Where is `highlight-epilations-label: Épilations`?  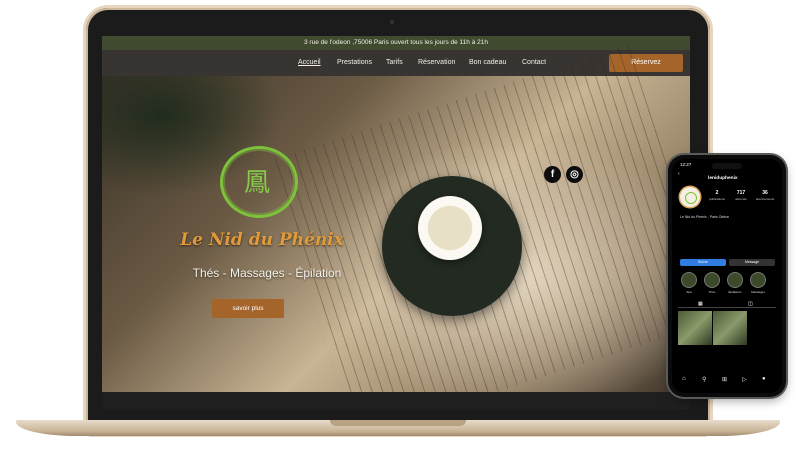 highlight-epilations-label: Épilations is located at coordinates (735, 292).